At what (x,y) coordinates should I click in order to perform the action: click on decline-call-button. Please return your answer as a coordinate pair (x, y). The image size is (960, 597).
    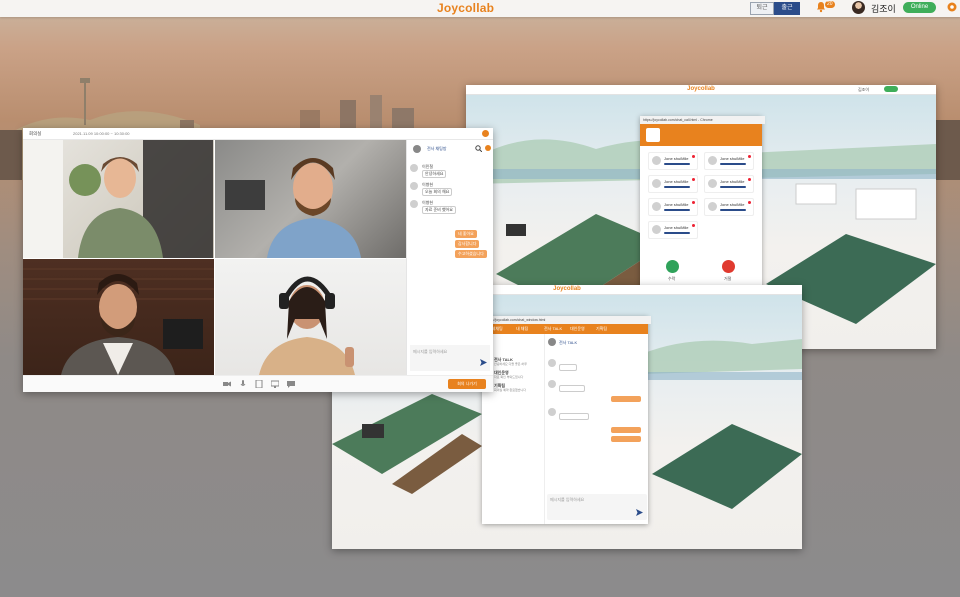
    Looking at the image, I should click on (728, 266).